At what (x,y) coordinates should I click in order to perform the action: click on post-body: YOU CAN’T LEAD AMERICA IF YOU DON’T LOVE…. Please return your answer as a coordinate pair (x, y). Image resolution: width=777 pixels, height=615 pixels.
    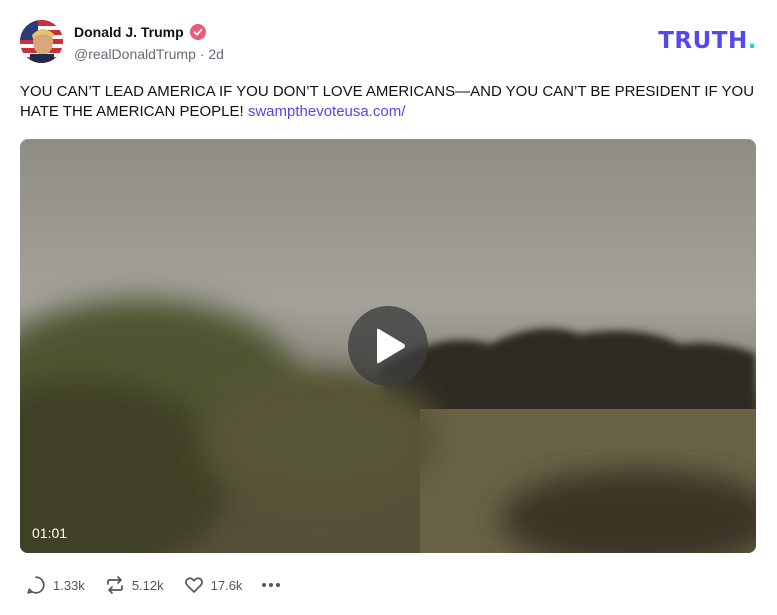
    Looking at the image, I should click on (390, 102).